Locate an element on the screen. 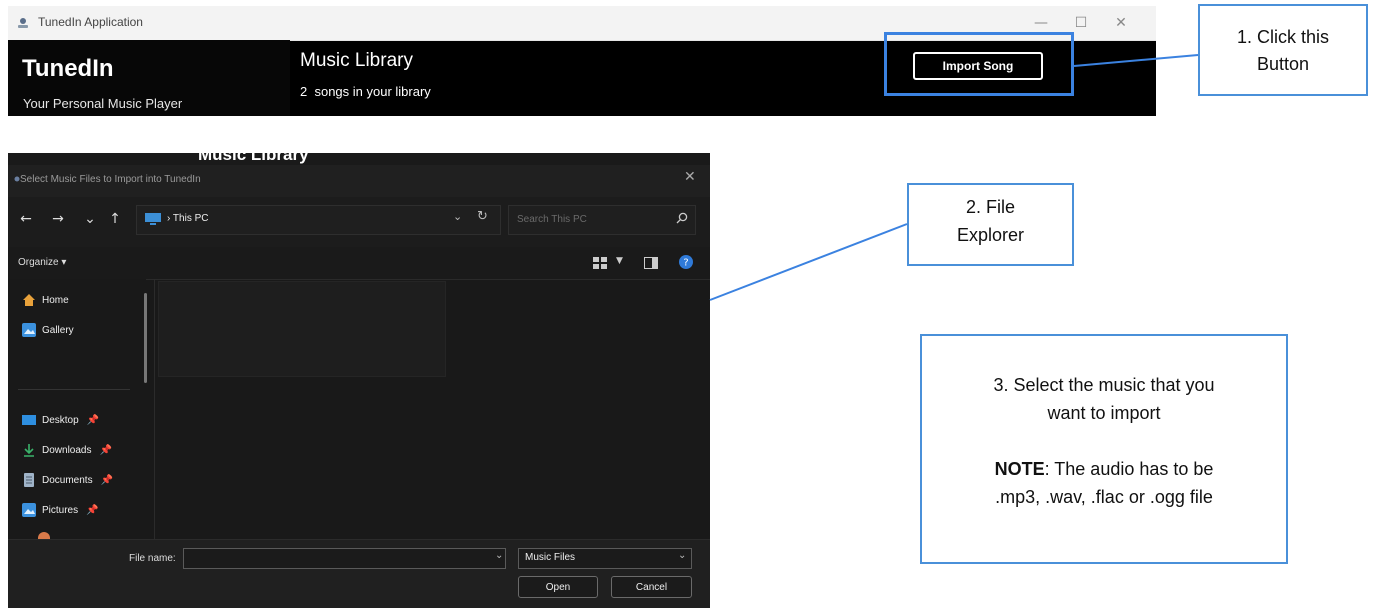  back-button: ← is located at coordinates (26, 219).